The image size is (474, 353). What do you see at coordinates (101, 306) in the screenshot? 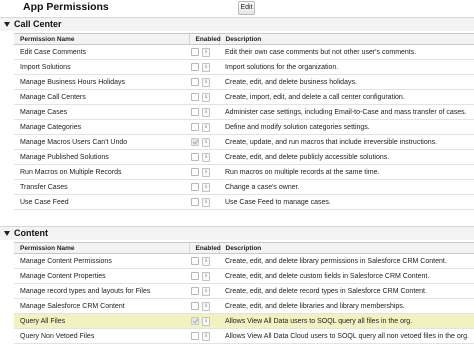
I see `permission-name: Manage Salesforce CRM Content` at bounding box center [101, 306].